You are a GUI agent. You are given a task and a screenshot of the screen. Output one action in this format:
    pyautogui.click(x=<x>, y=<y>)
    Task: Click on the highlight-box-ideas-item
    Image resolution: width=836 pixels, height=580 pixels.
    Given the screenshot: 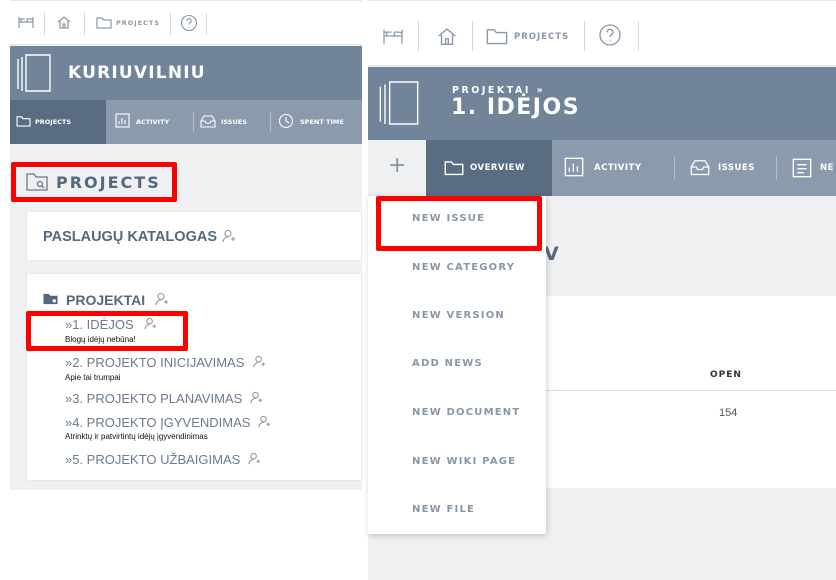 What is the action you would take?
    pyautogui.click(x=107, y=331)
    